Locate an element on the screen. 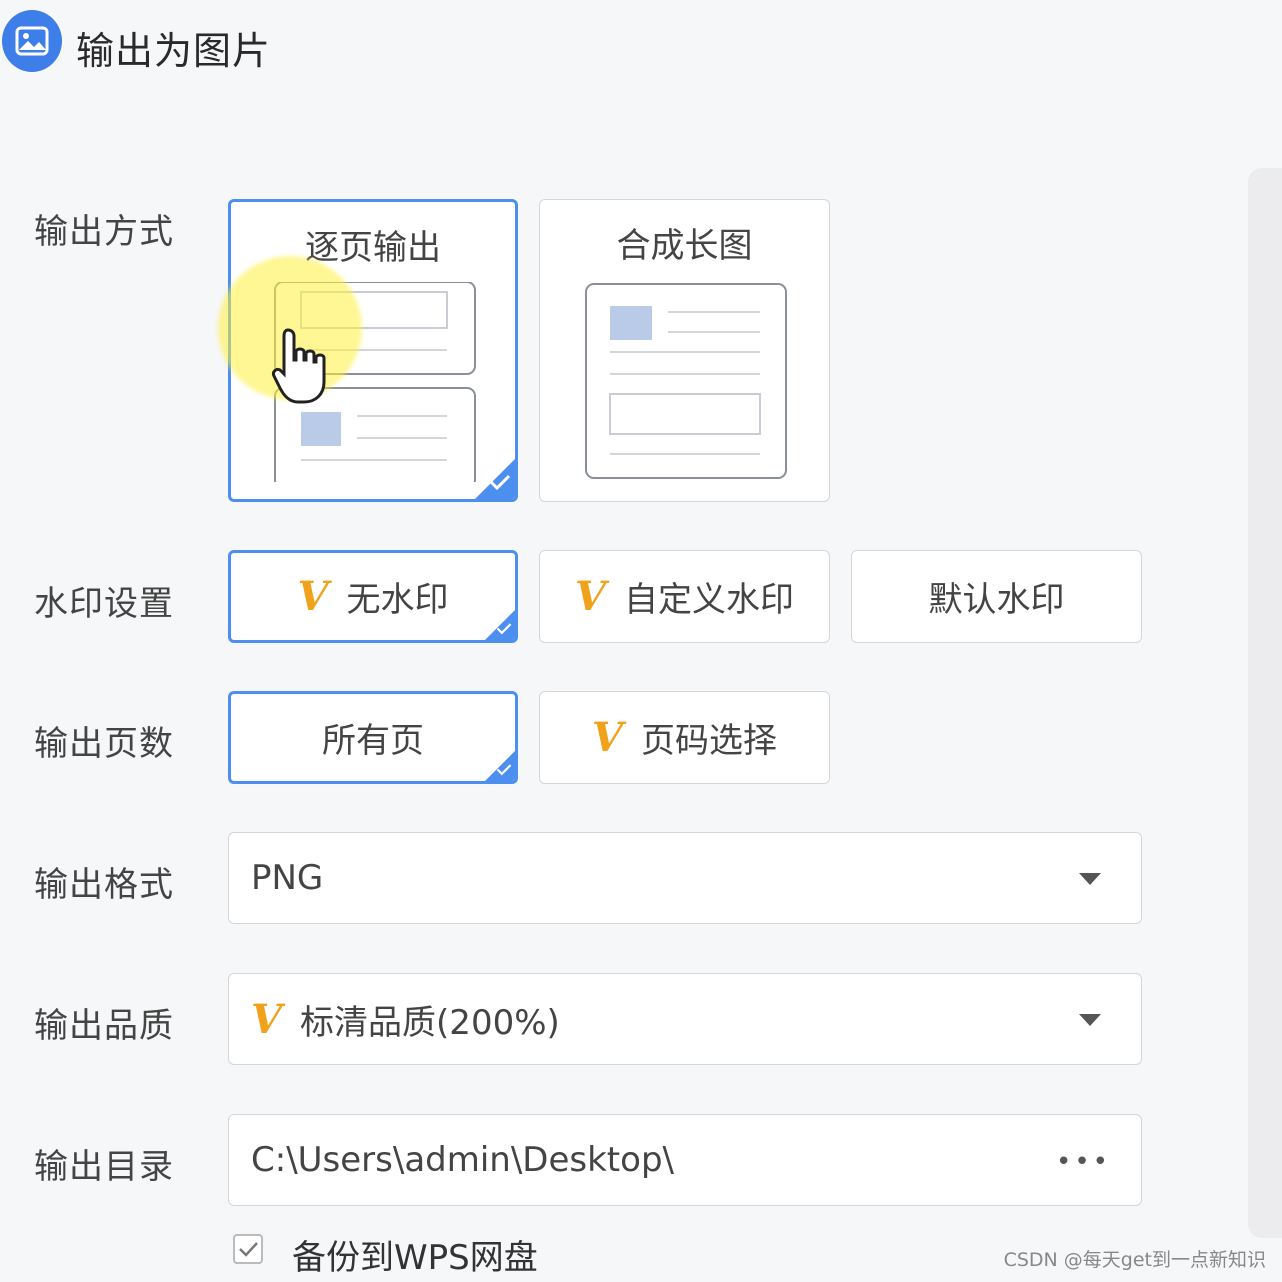 Image resolution: width=1282 pixels, height=1282 pixels. option-custom-watermark: V 自定义水印 is located at coordinates (684, 596).